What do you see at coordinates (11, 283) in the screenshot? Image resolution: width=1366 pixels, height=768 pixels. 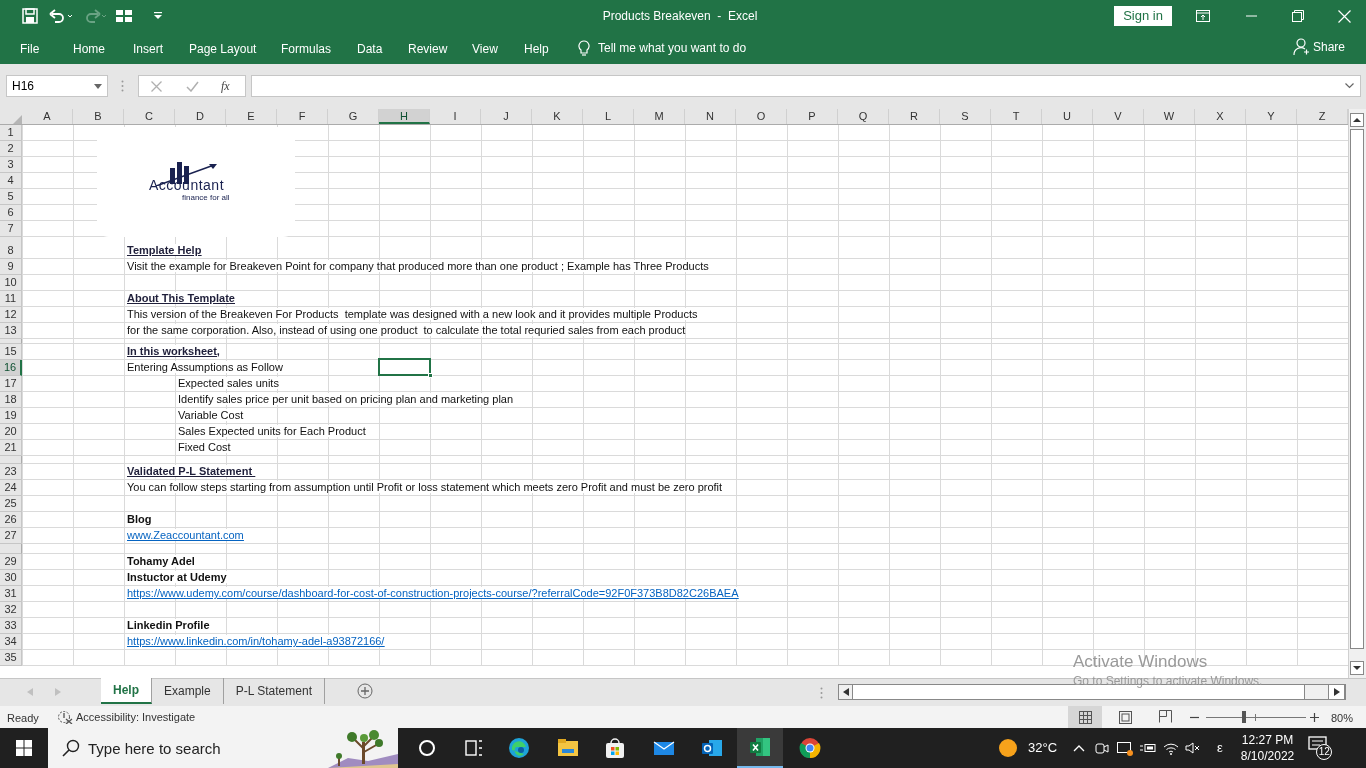 I see `row-header: 10` at bounding box center [11, 283].